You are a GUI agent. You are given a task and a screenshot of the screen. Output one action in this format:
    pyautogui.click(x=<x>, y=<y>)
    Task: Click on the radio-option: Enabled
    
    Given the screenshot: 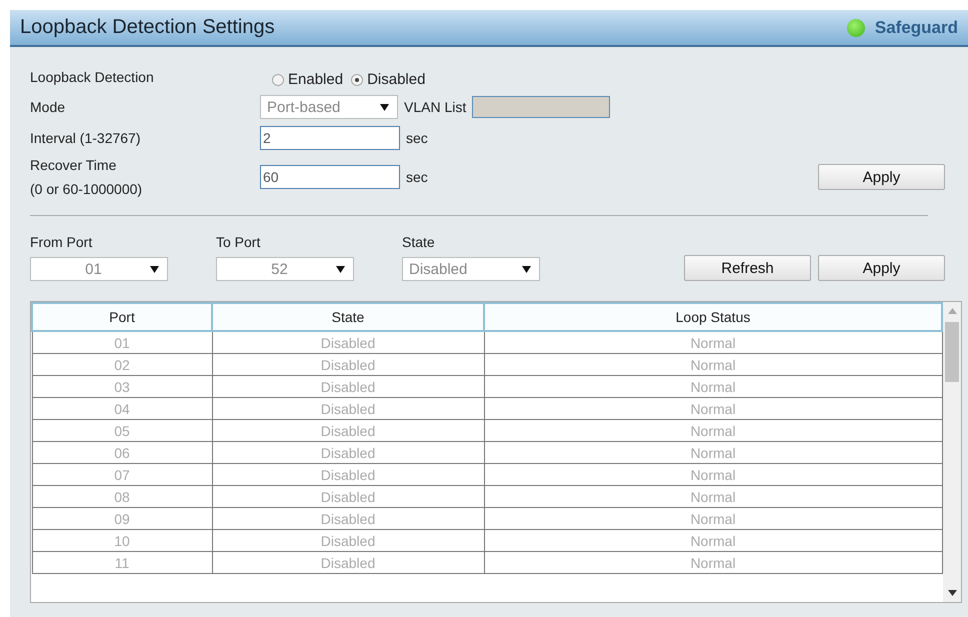 What is the action you would take?
    pyautogui.click(x=308, y=79)
    